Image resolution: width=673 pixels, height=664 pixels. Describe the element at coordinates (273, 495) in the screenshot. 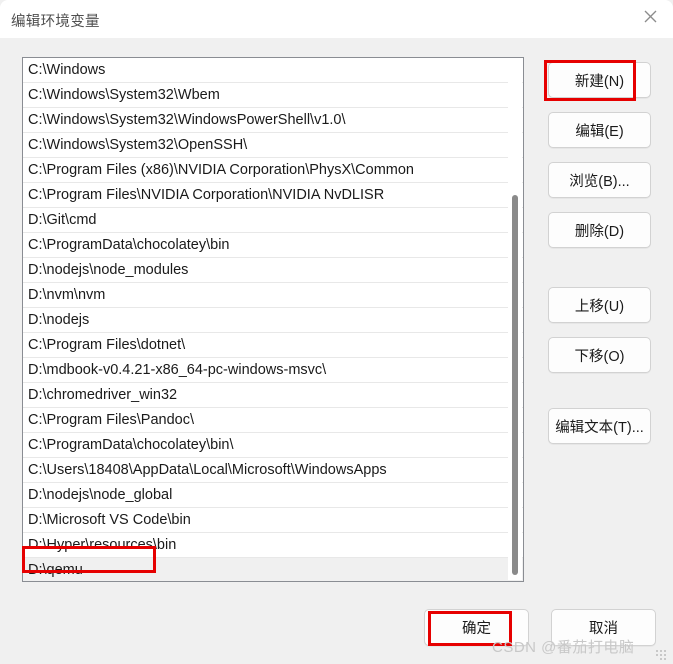

I see `list-item: D:\nodejs\node_global` at that location.